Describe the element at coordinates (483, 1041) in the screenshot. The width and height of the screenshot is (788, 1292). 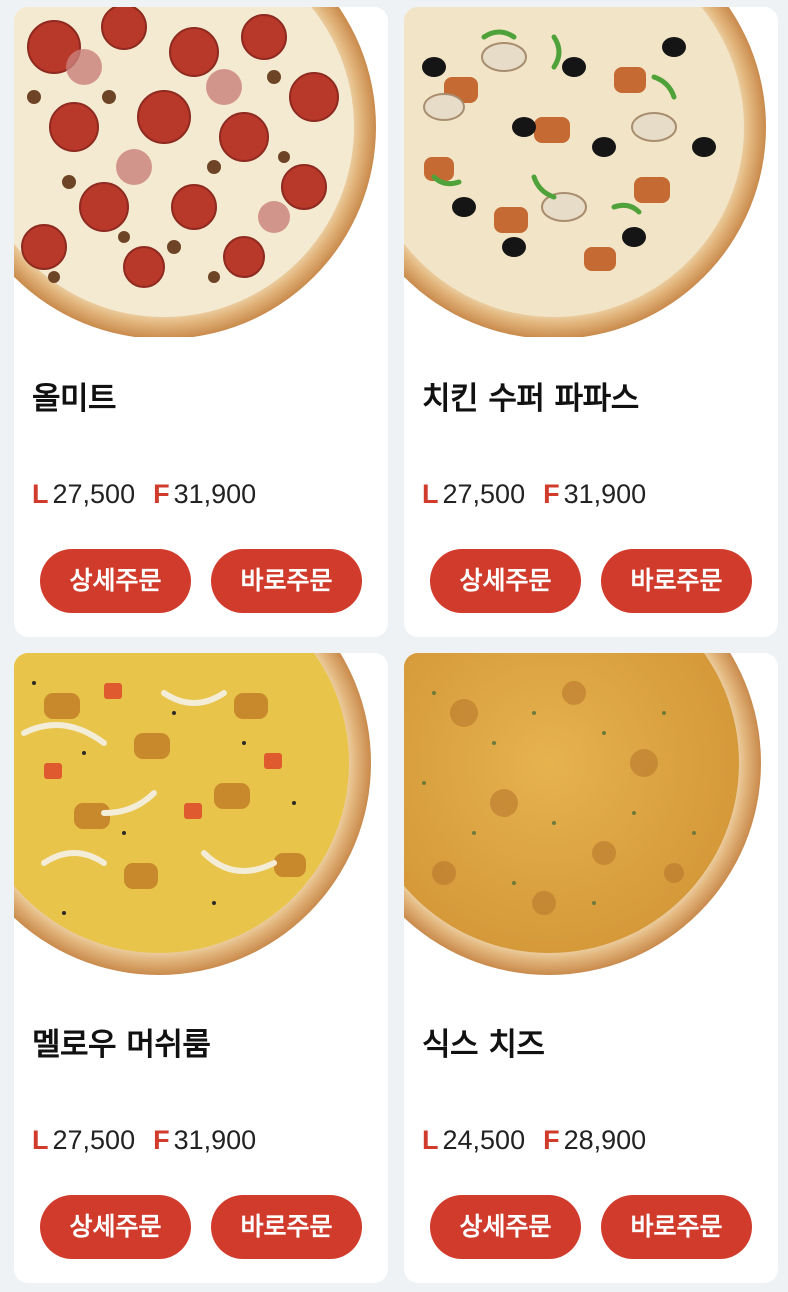
I see `product-name: 식스 치즈` at that location.